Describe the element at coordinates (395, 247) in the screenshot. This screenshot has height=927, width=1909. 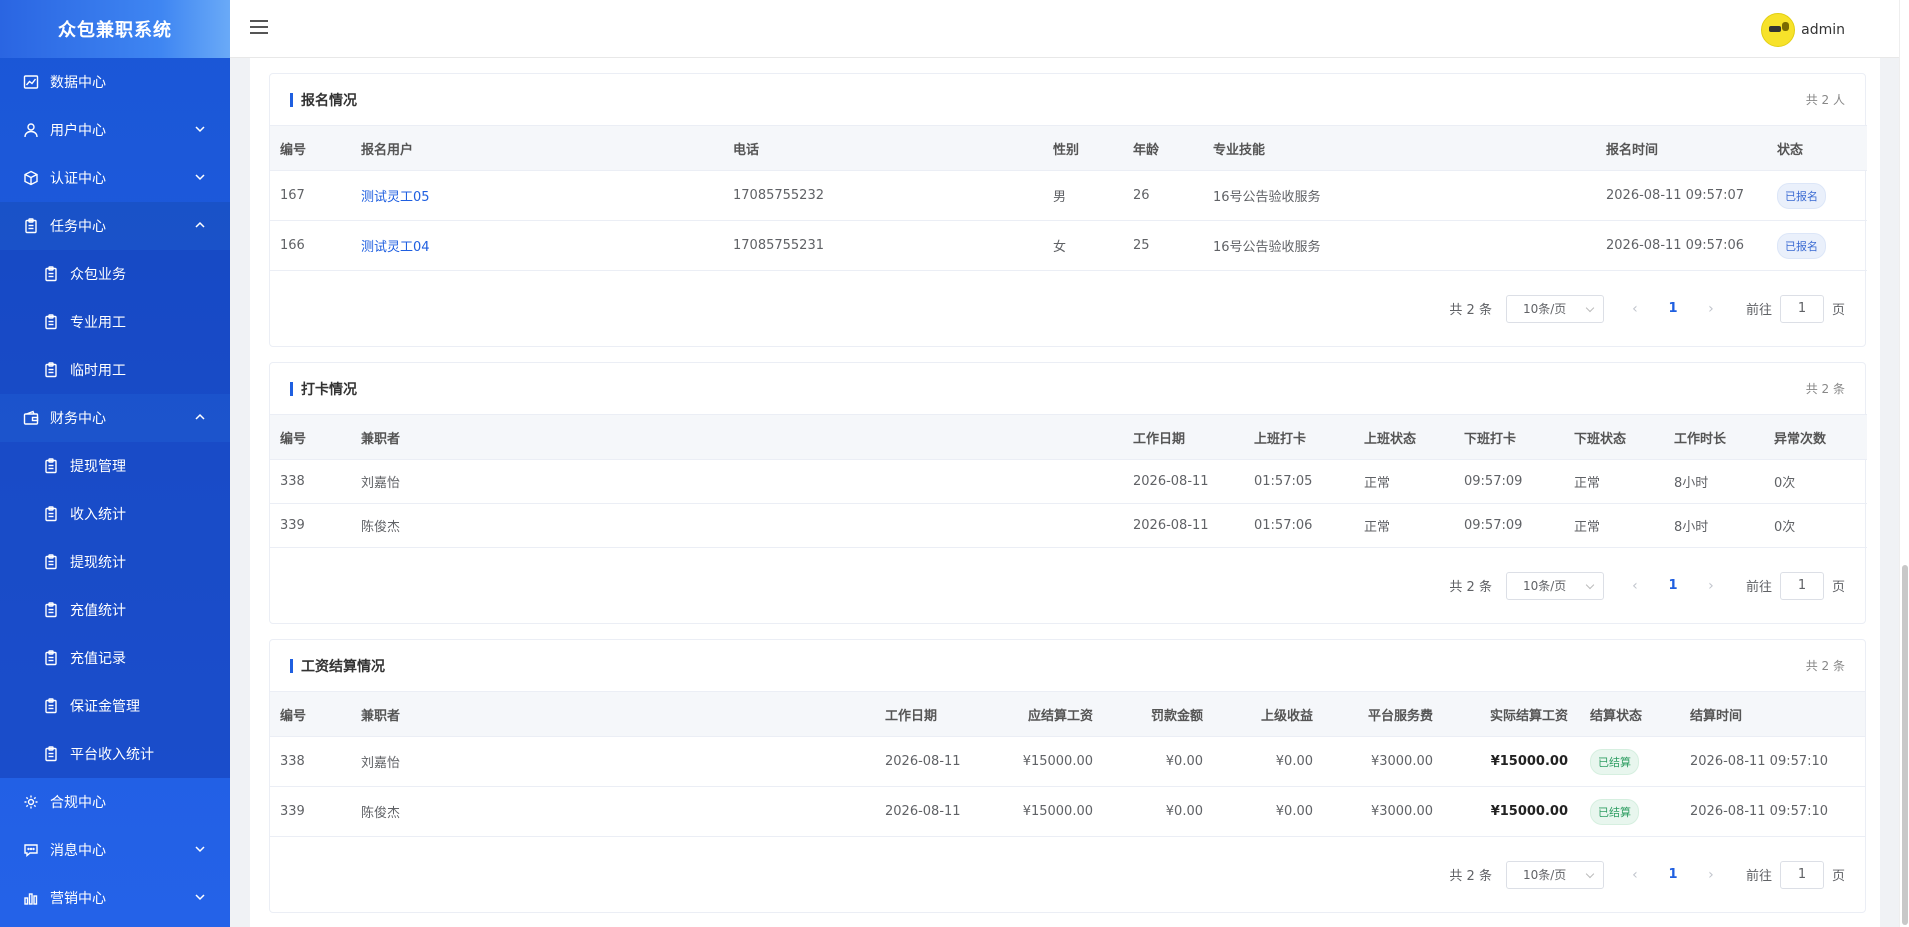
I see `user-link: 测试灵工04` at that location.